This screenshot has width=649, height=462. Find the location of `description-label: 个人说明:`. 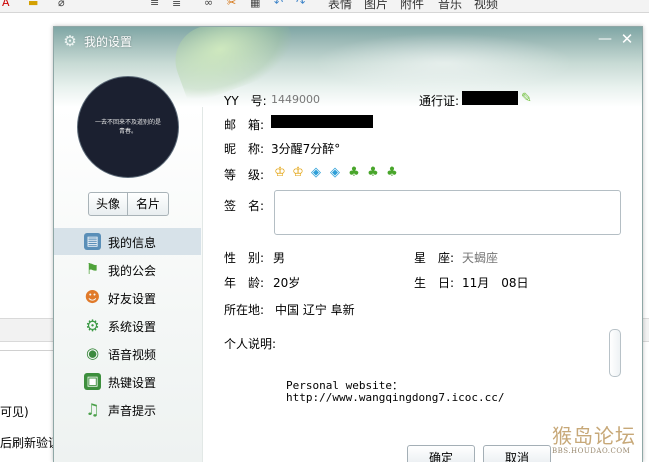

description-label: 个人说明: is located at coordinates (250, 344).